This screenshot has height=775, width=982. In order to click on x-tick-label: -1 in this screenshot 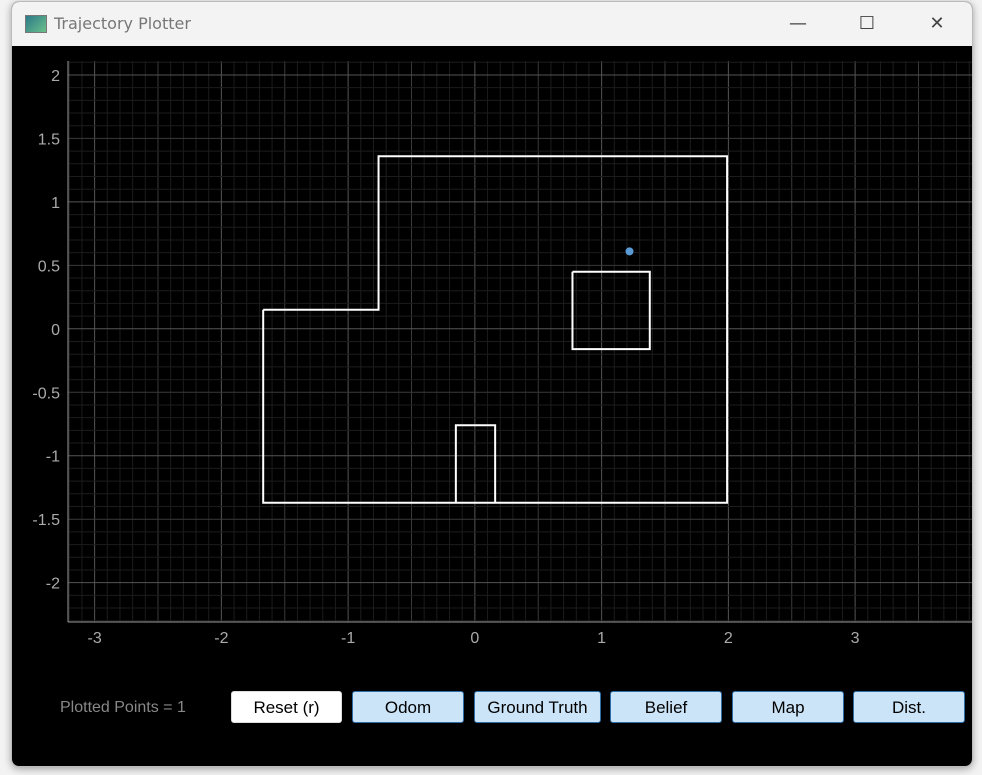, I will do `click(348, 638)`.